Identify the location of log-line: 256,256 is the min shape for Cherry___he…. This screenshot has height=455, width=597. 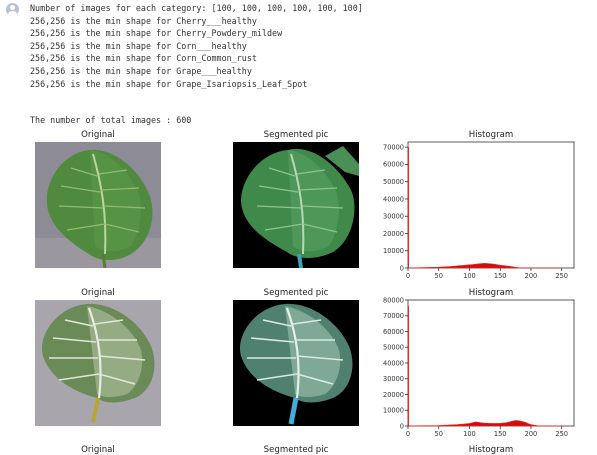
(143, 20).